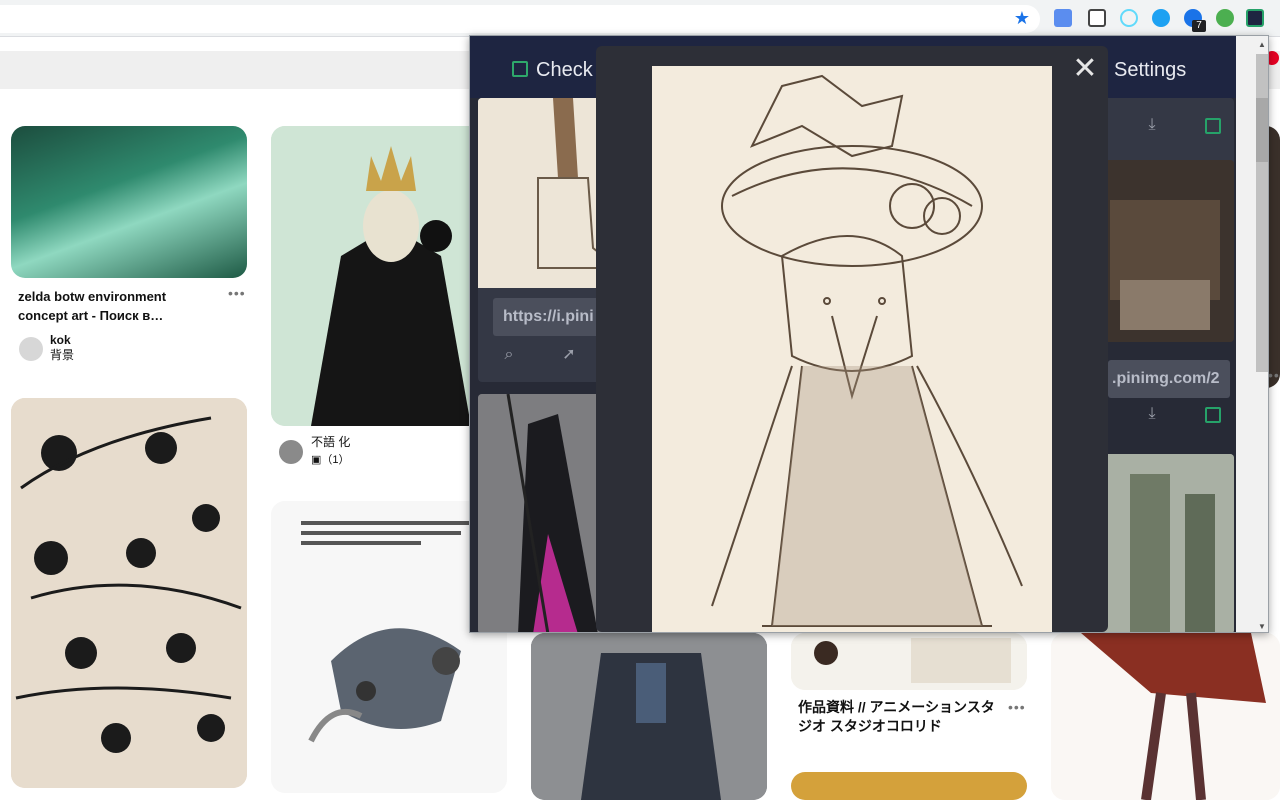 This screenshot has height=800, width=1280. Describe the element at coordinates (1199, 26) in the screenshot. I see `extension-badge: 7` at that location.